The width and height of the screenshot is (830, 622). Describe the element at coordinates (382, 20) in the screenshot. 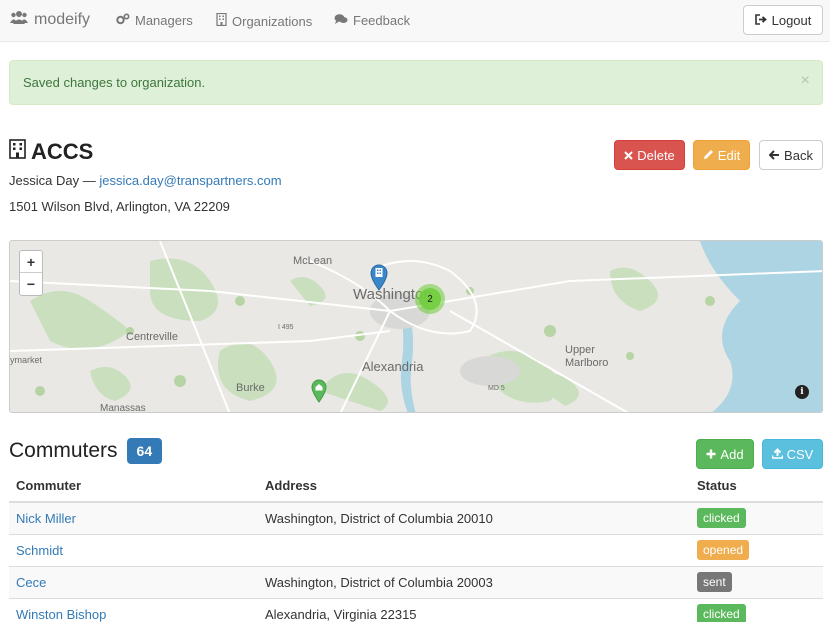

I see `nav-feedback-label: Feedback` at that location.